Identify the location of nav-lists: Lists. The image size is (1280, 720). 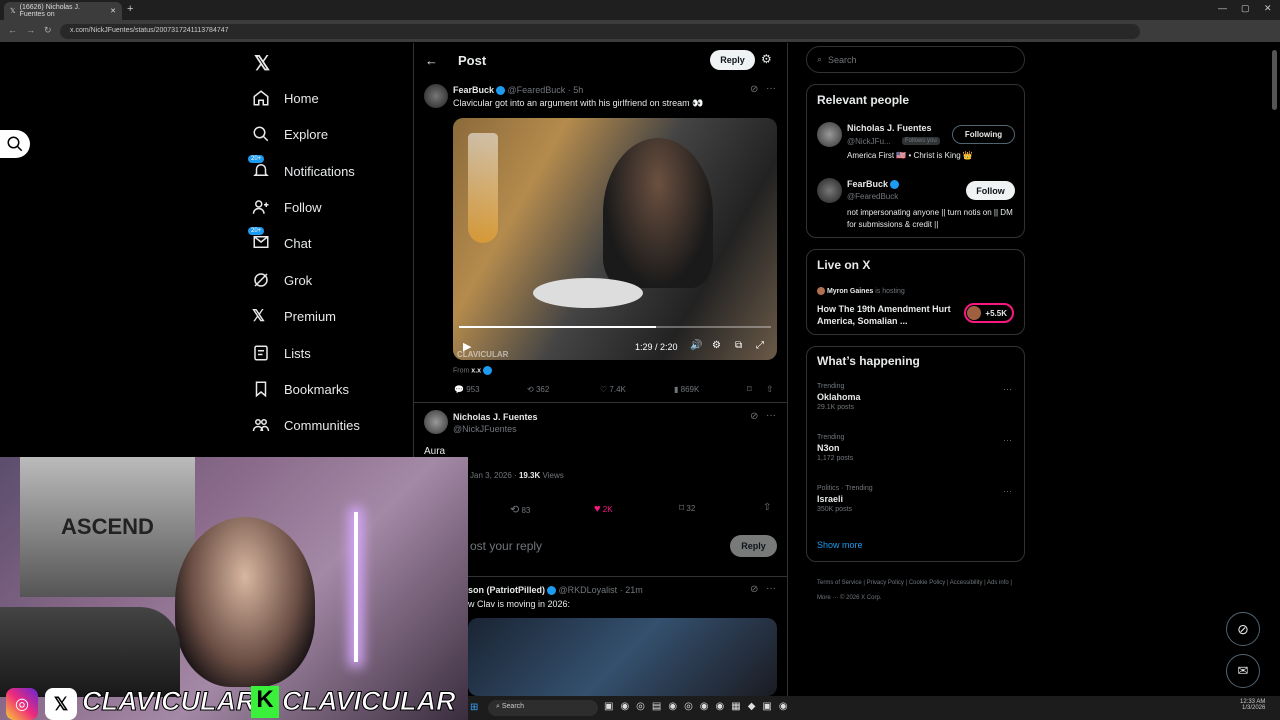
(281, 353).